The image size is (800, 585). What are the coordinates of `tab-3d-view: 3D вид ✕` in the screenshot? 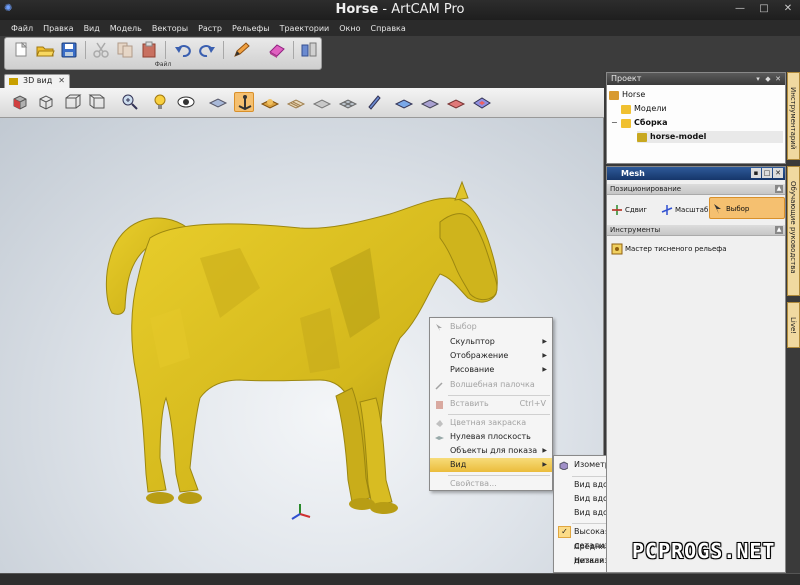 It's located at (37, 81).